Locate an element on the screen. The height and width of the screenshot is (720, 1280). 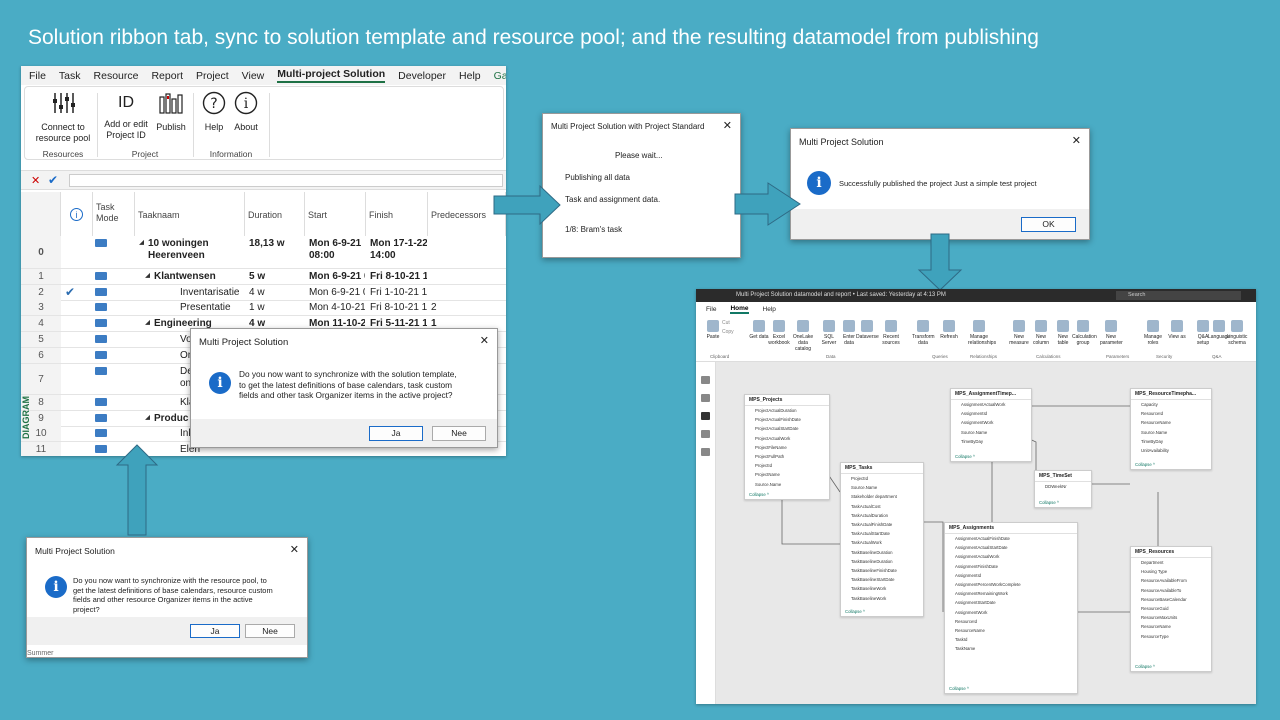
ribbon-button: SQL Server is located at coordinates (829, 333).